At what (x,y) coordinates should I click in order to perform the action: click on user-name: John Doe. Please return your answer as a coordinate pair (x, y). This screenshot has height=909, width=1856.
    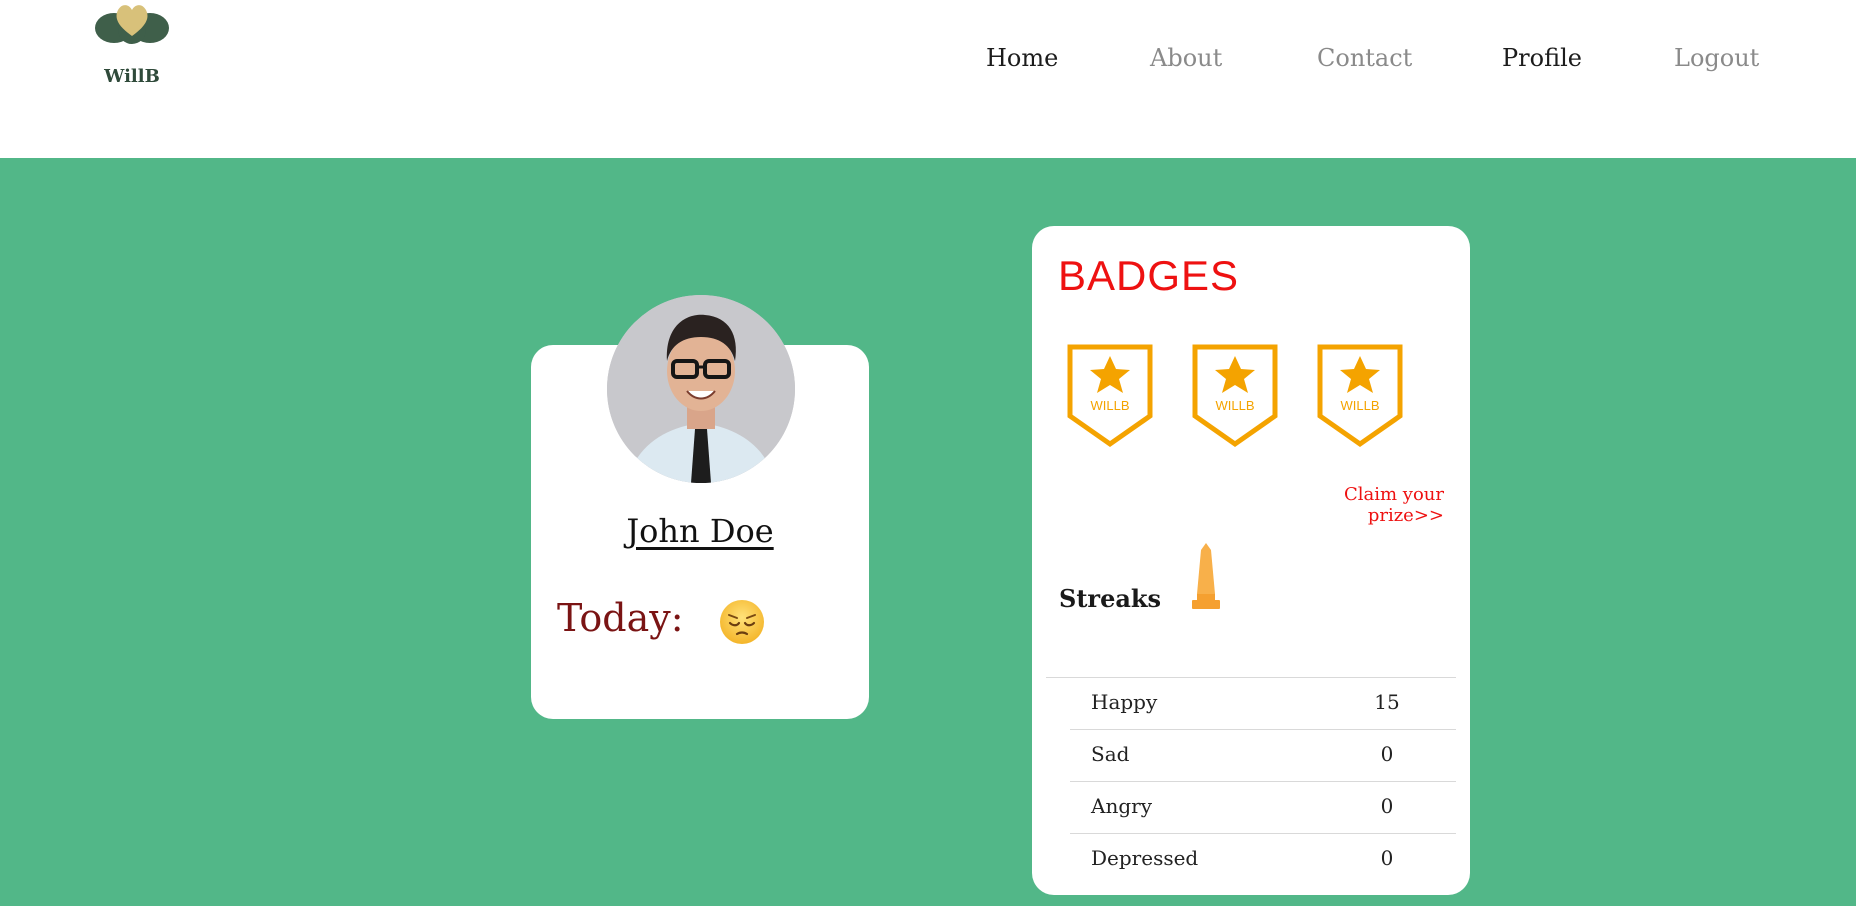
    Looking at the image, I should click on (700, 531).